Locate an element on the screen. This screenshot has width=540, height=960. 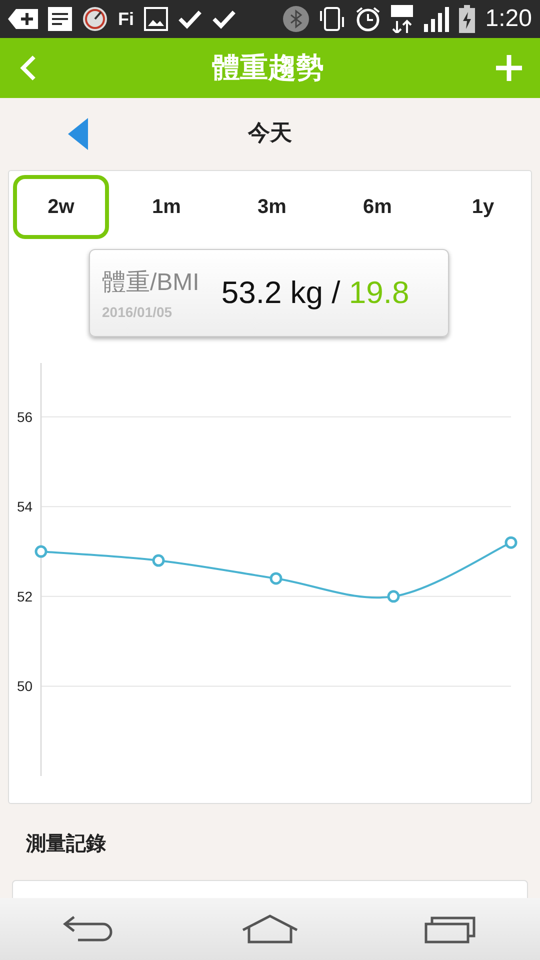
tooltip-label: 體重/BMI is located at coordinates (151, 283).